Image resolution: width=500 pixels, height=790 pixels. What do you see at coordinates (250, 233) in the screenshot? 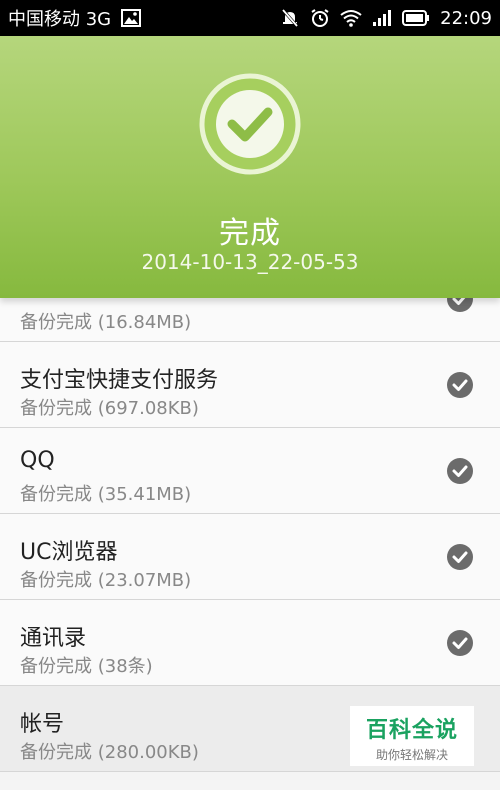
I see `completion-title: 完成` at bounding box center [250, 233].